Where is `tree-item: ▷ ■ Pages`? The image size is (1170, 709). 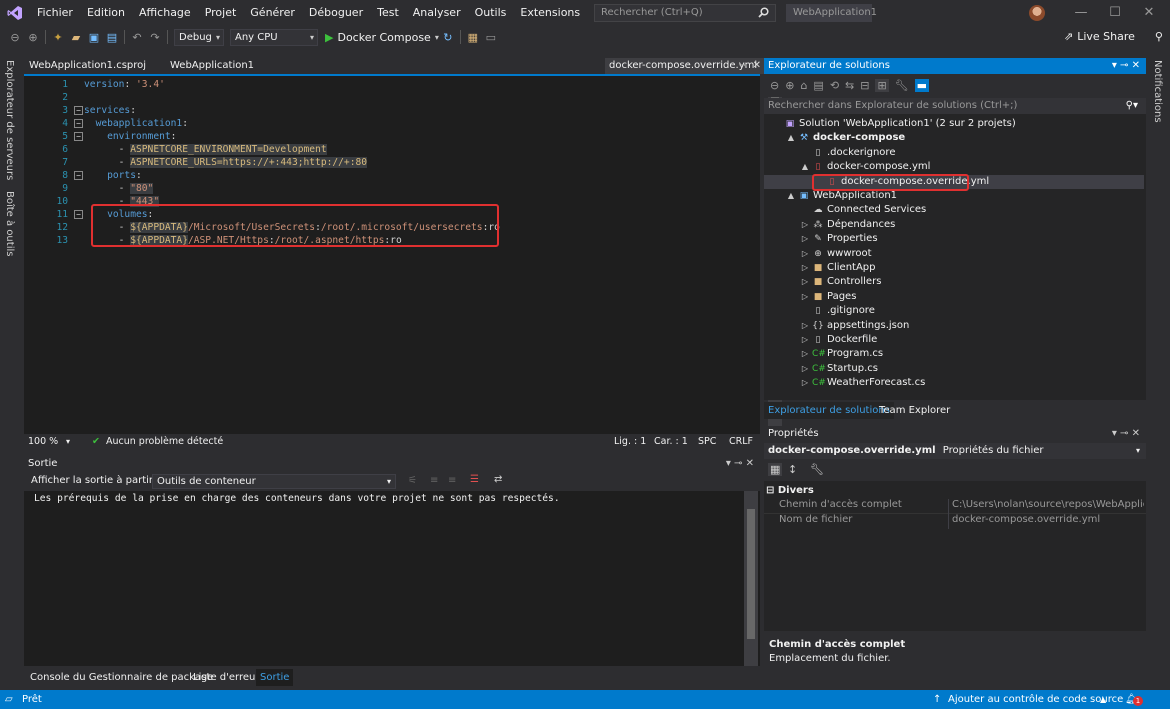
tree-item: ▷ ■ Pages is located at coordinates (954, 297).